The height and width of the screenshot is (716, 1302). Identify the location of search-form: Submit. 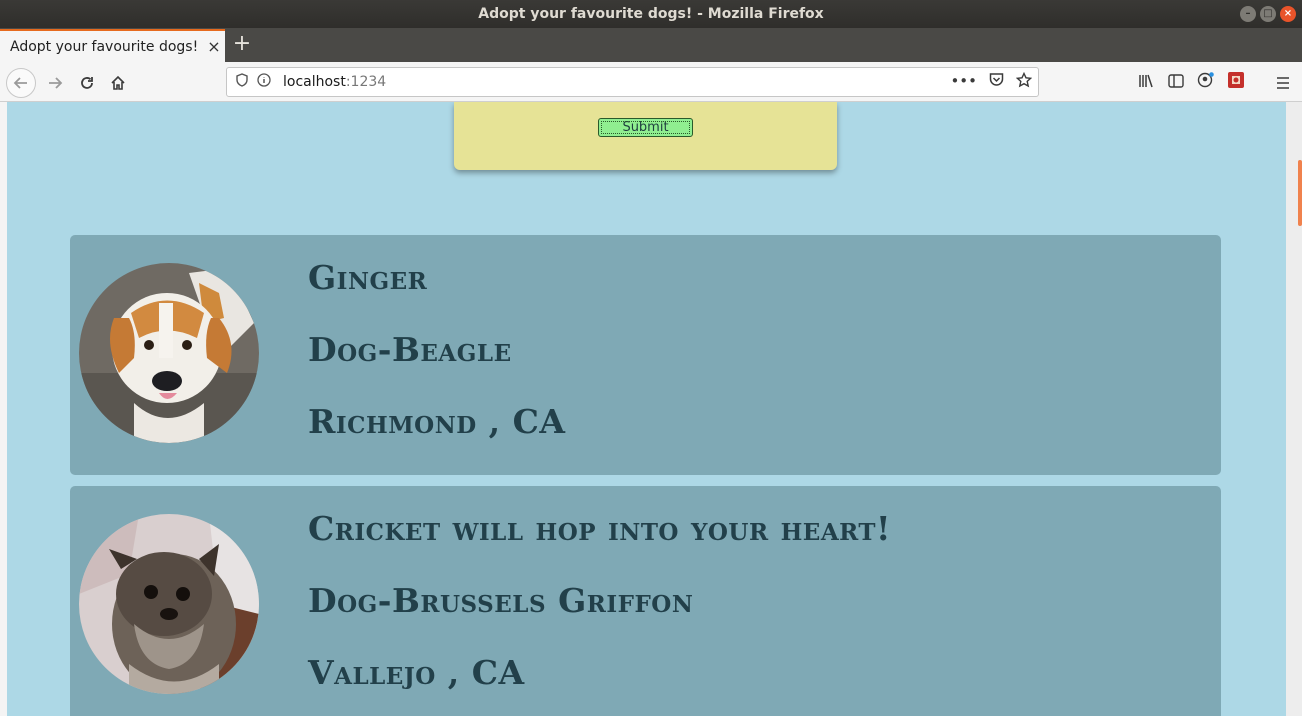
(645, 136).